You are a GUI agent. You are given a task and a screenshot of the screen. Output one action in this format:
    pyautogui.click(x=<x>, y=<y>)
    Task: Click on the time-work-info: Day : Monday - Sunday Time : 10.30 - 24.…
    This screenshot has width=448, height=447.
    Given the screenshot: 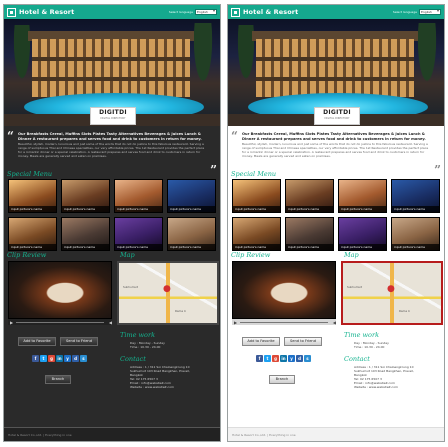 What is the action you would take?
    pyautogui.click(x=371, y=345)
    